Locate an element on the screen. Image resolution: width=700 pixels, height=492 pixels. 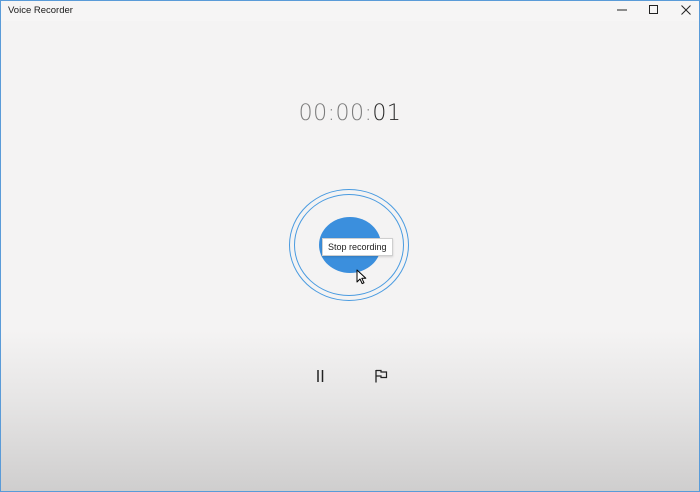
elapsed-time: 00:00:01 is located at coordinates (350, 113).